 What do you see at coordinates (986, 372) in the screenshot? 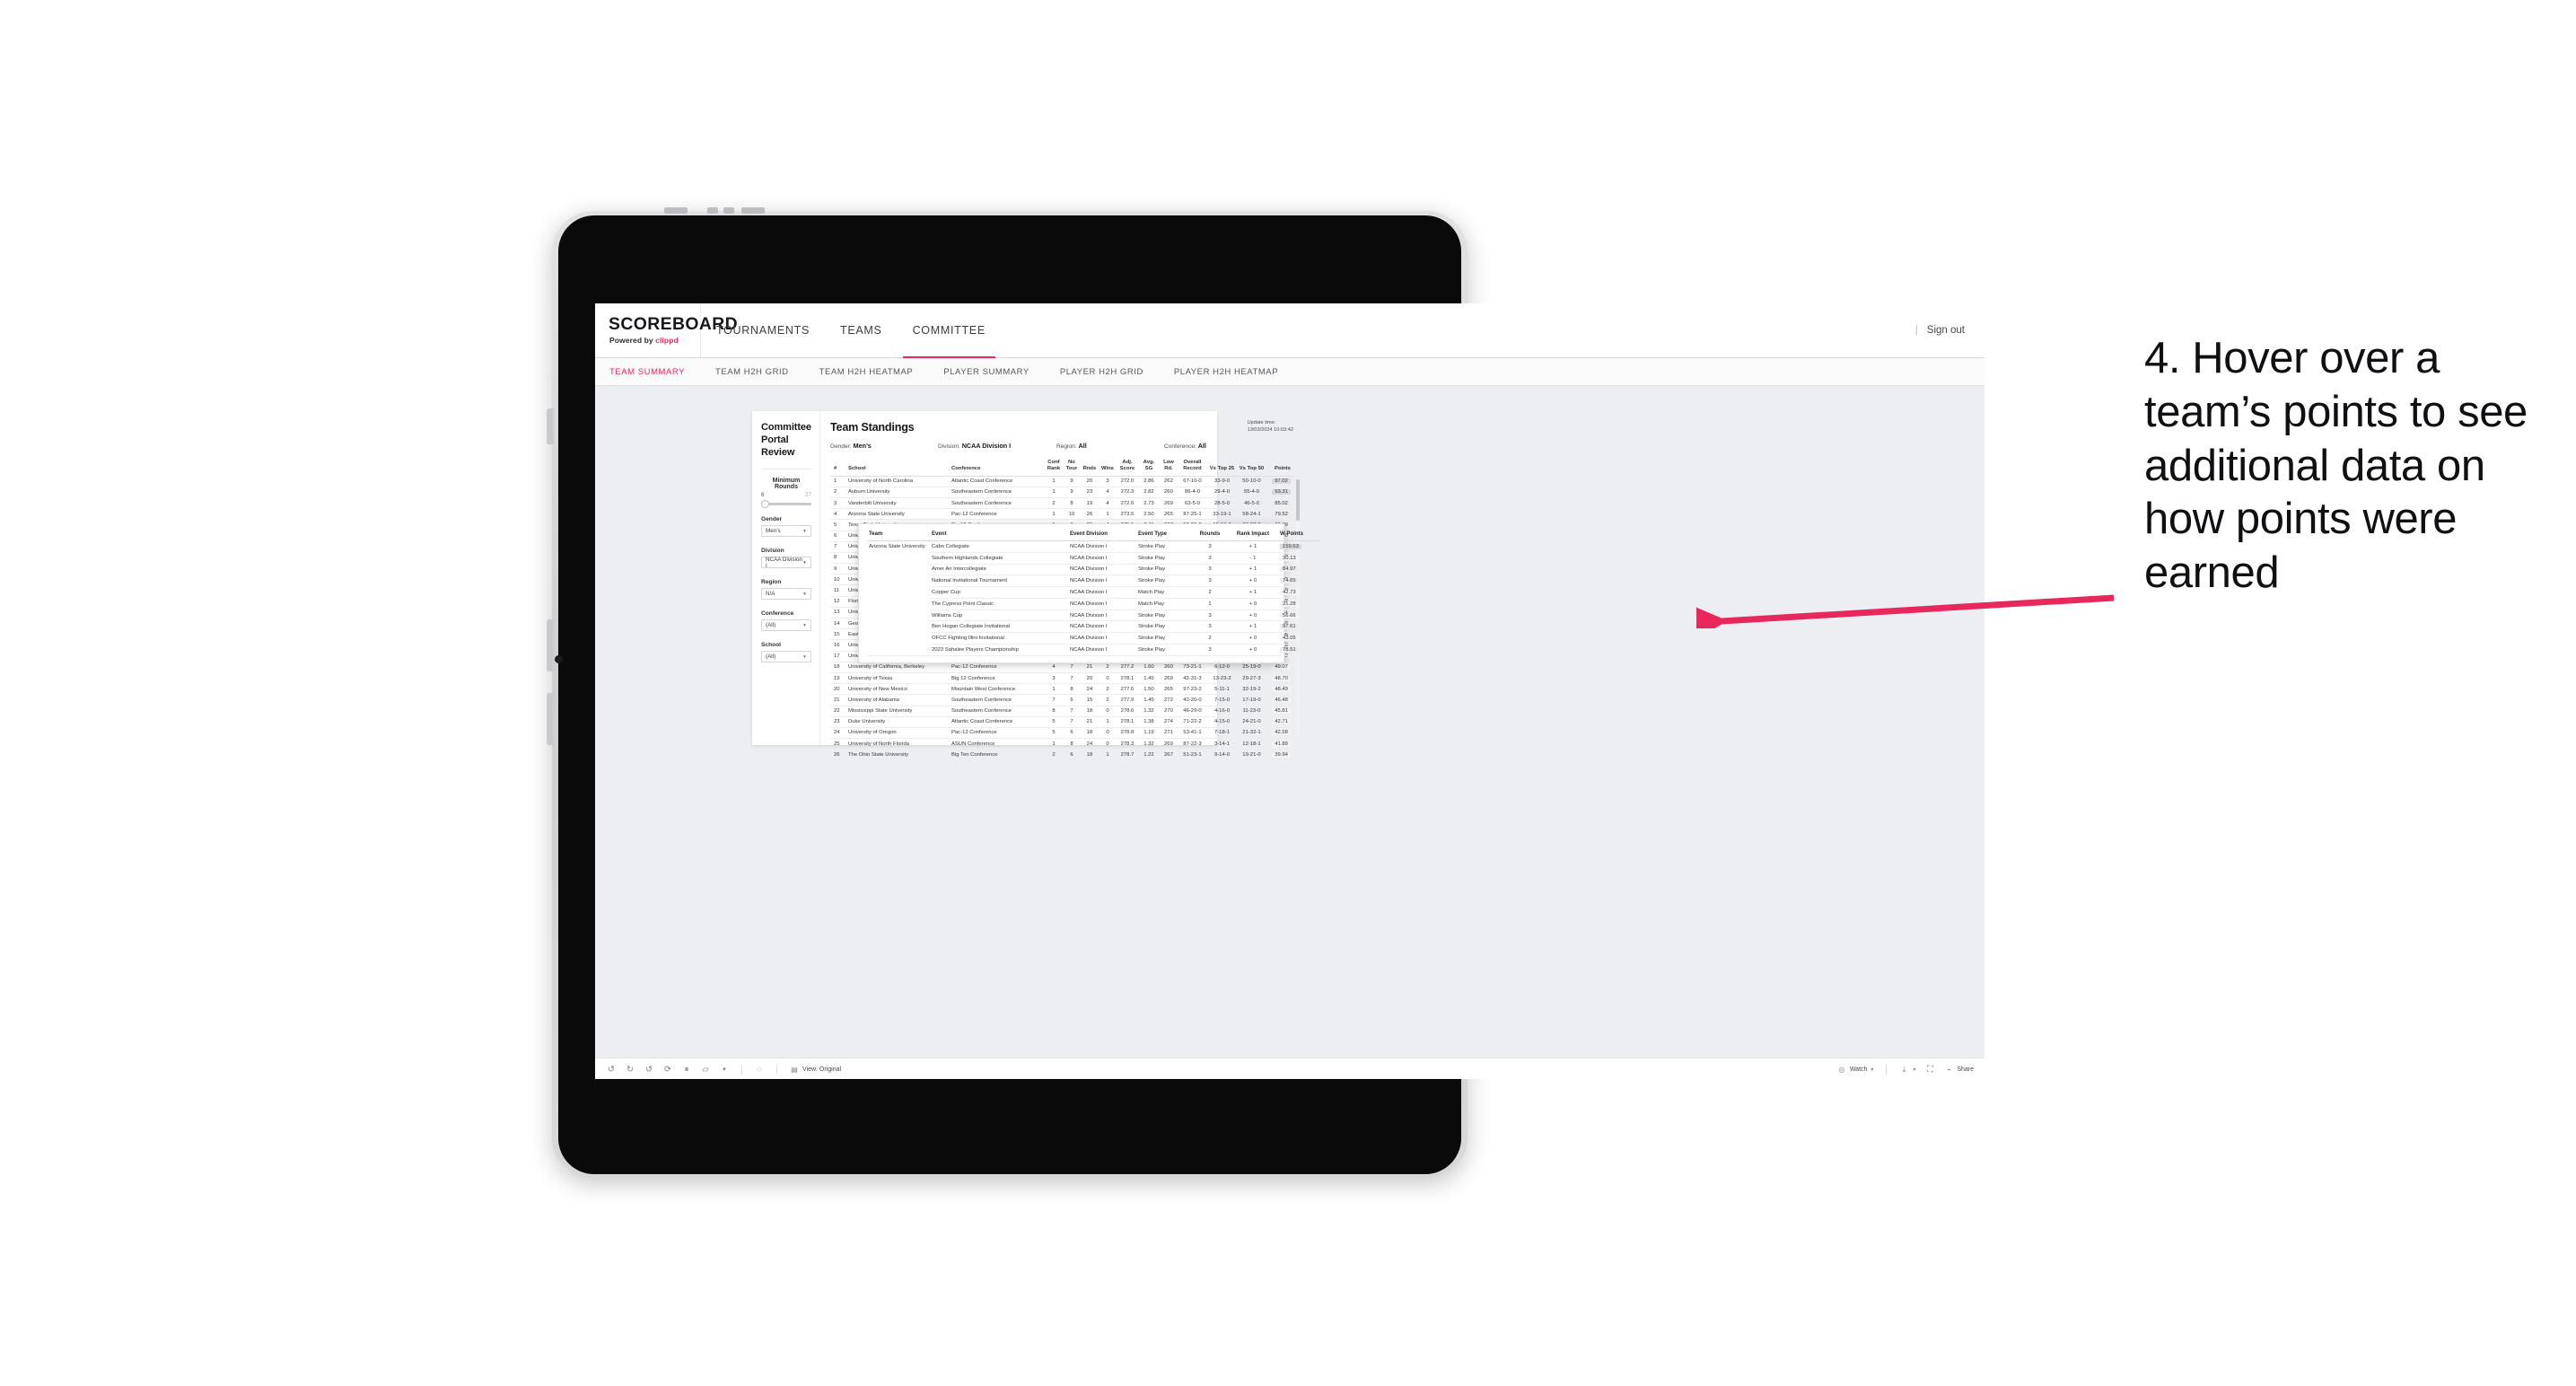
I see `tab-player-summary: PLAYER SUMMARY` at bounding box center [986, 372].